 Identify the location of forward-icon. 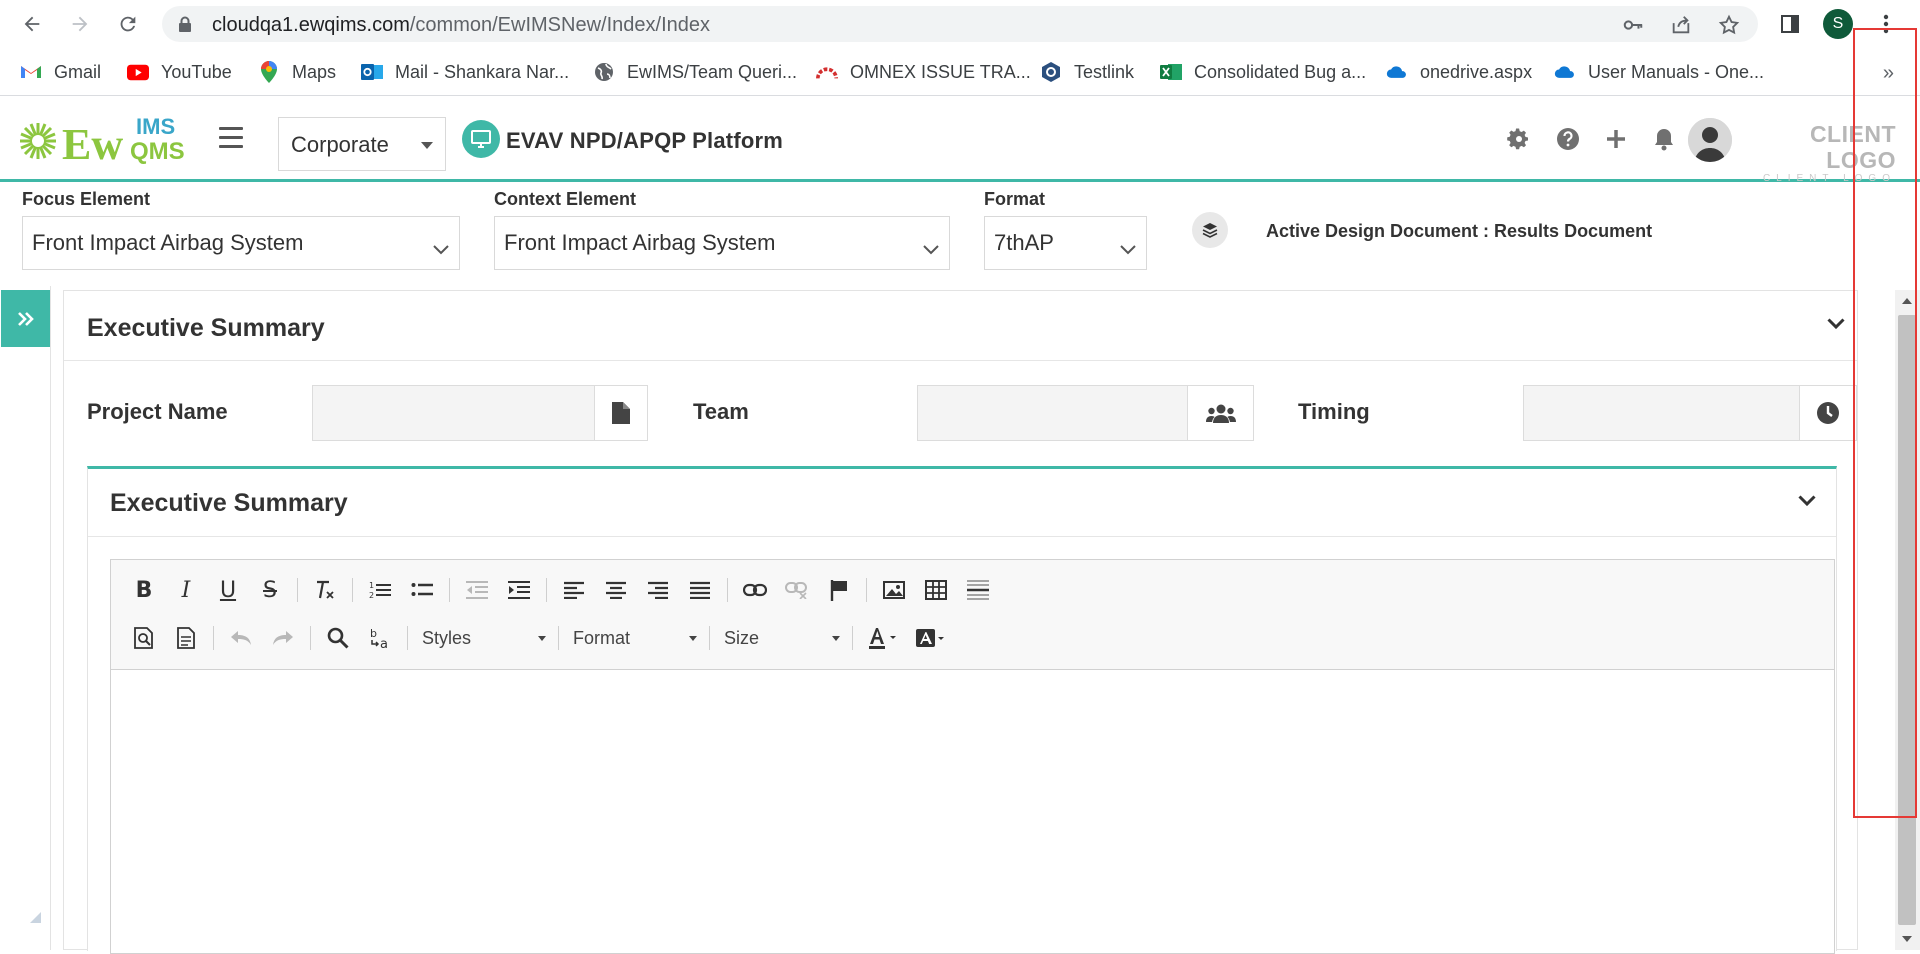
(80, 24).